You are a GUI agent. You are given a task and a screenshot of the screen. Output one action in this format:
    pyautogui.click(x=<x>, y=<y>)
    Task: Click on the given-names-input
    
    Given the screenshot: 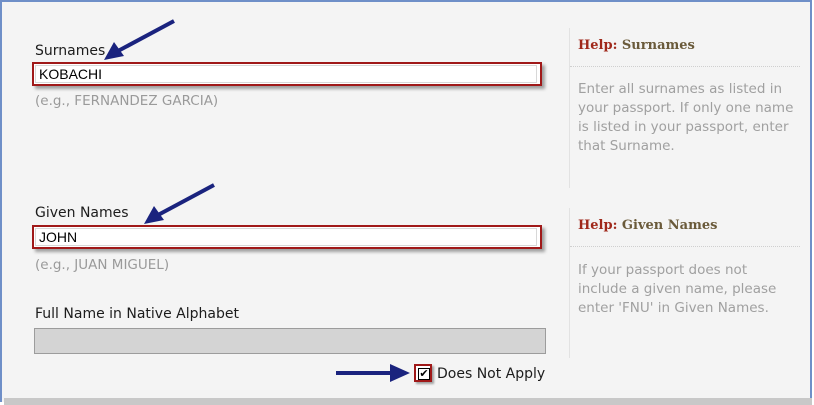 What is the action you would take?
    pyautogui.click(x=286, y=237)
    